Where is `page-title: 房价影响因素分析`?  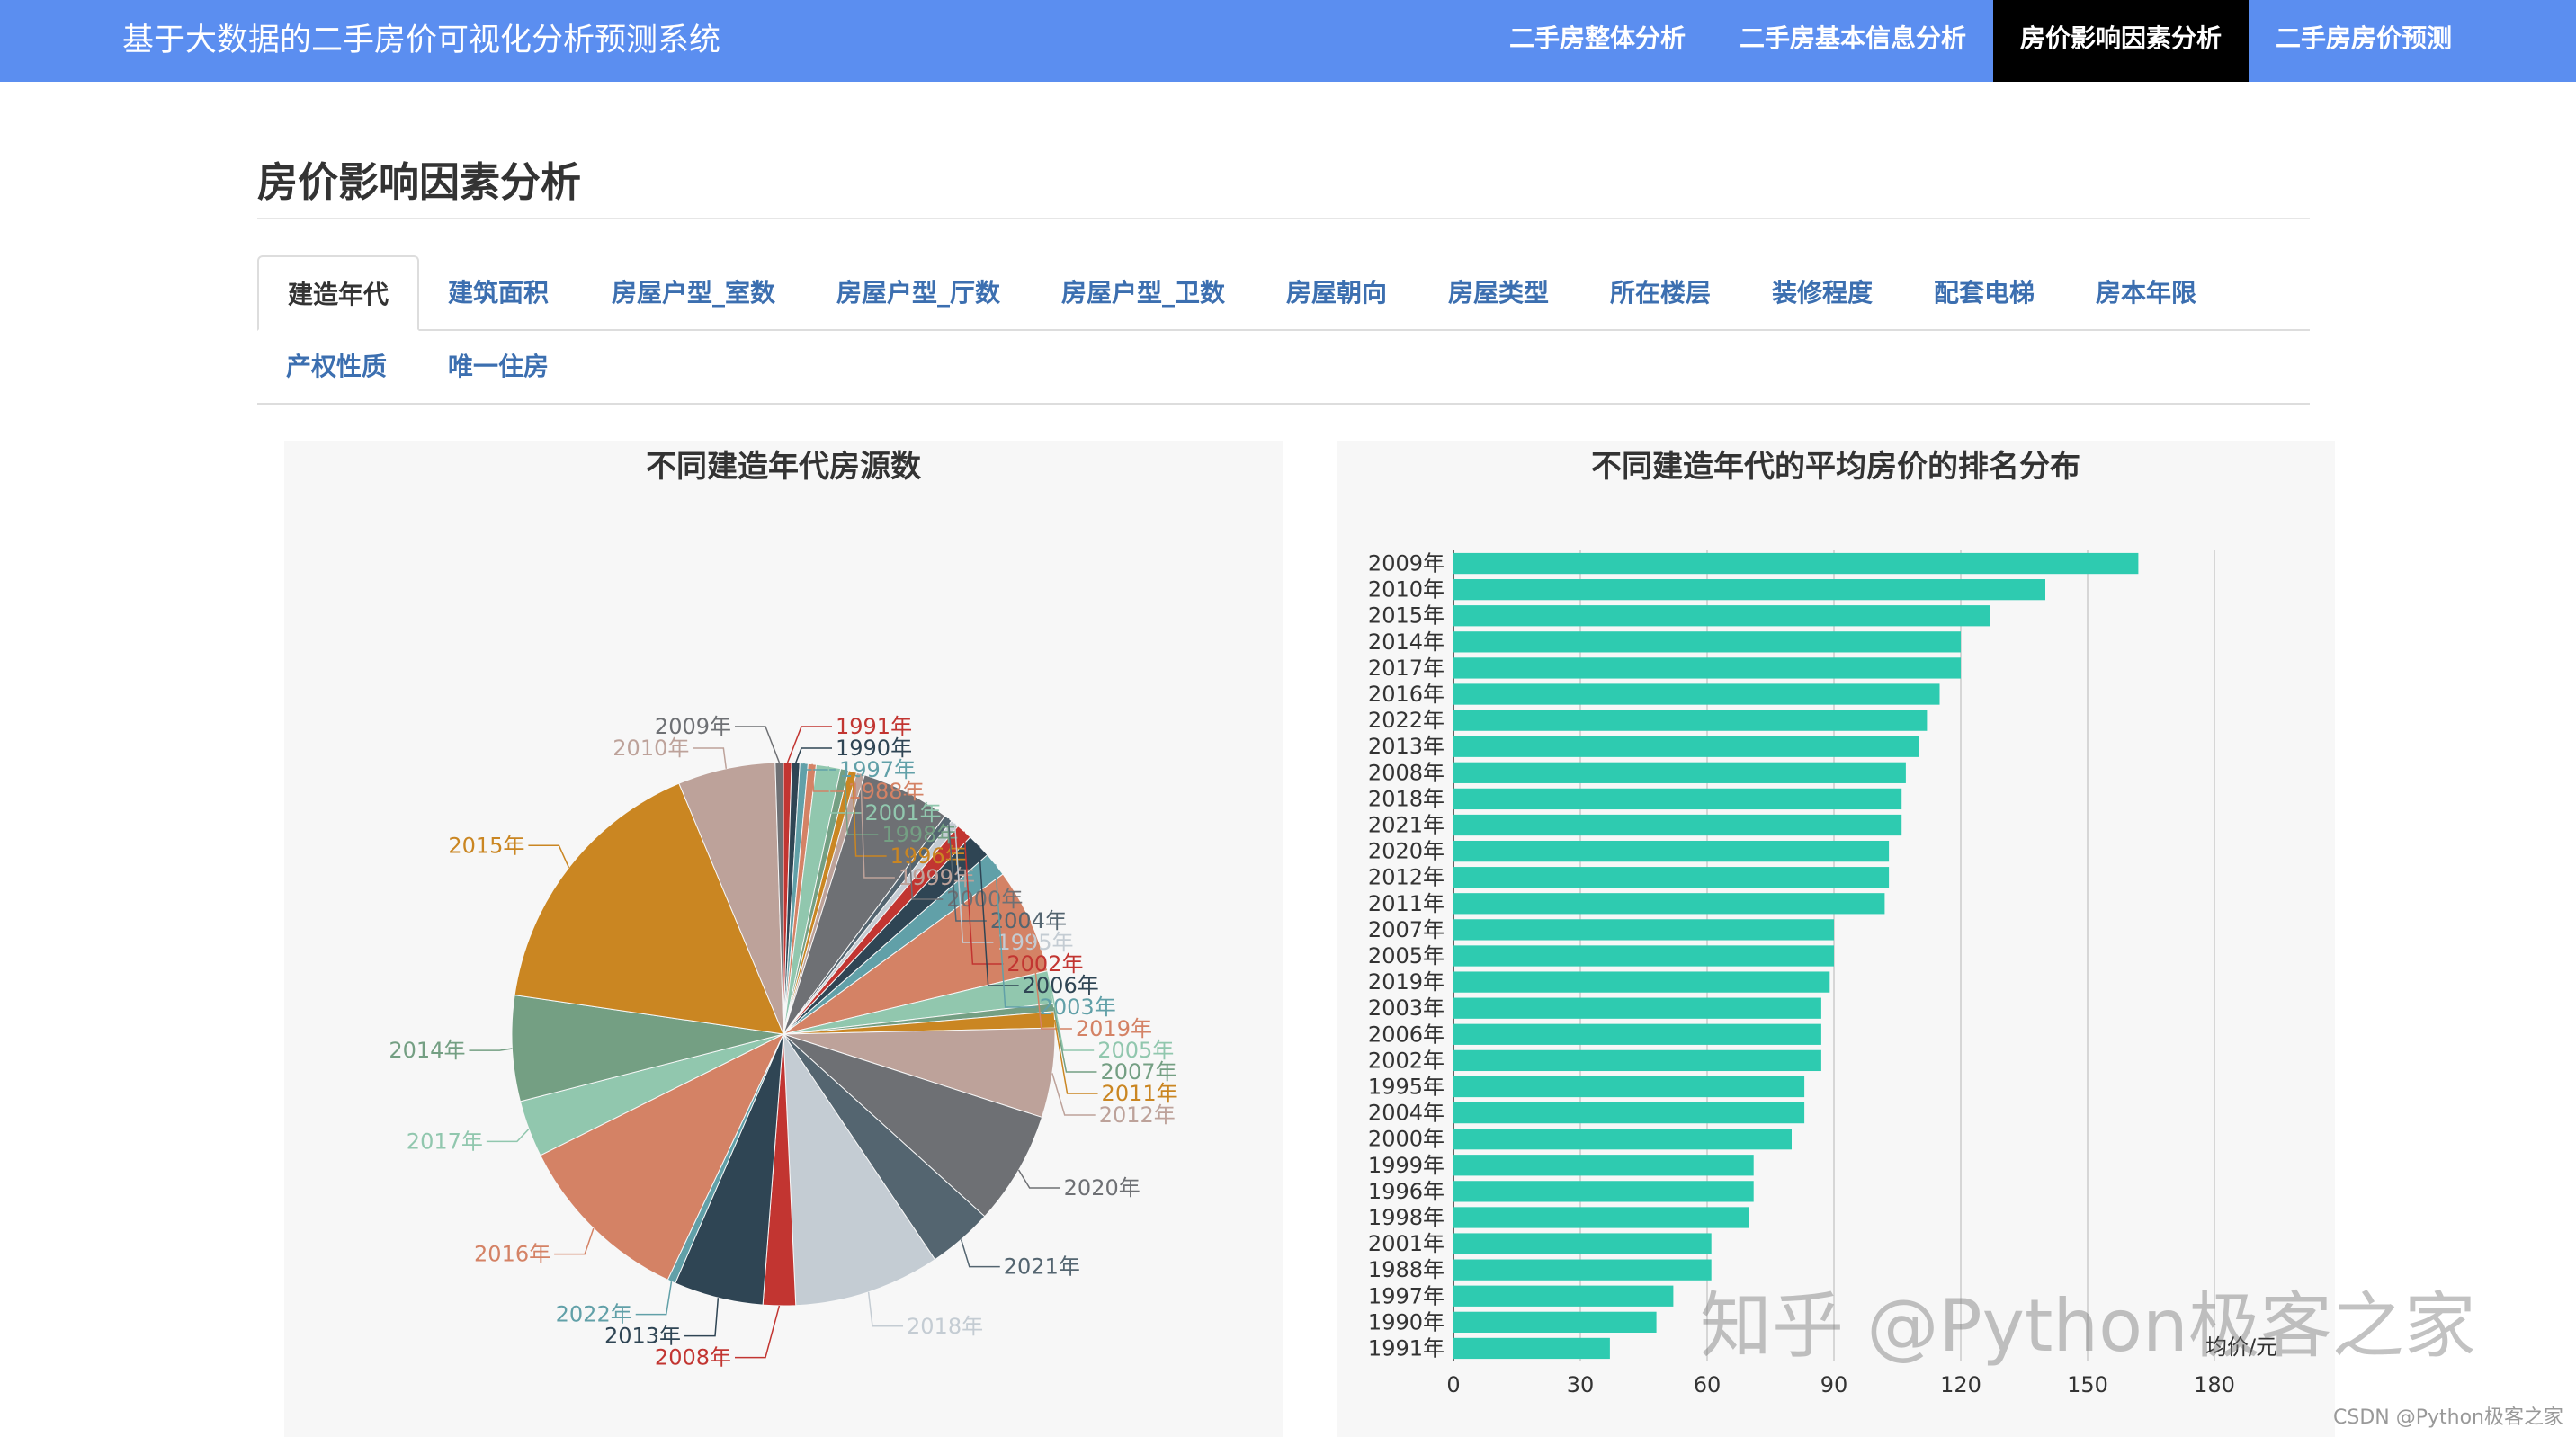
page-title: 房价影响因素分析 is located at coordinates (419, 182).